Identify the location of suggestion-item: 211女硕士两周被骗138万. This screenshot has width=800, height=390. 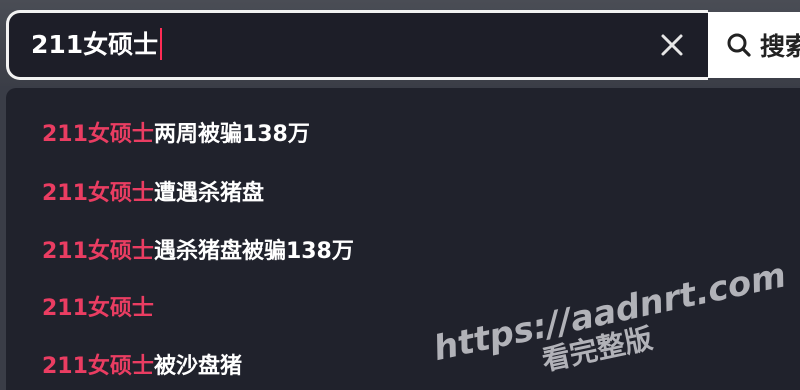
(176, 135).